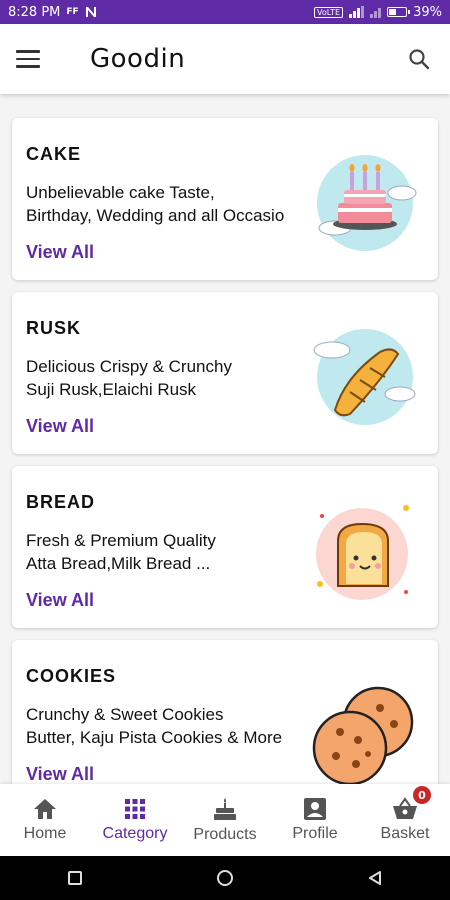 The height and width of the screenshot is (900, 450). What do you see at coordinates (419, 59) in the screenshot?
I see `search-icon` at bounding box center [419, 59].